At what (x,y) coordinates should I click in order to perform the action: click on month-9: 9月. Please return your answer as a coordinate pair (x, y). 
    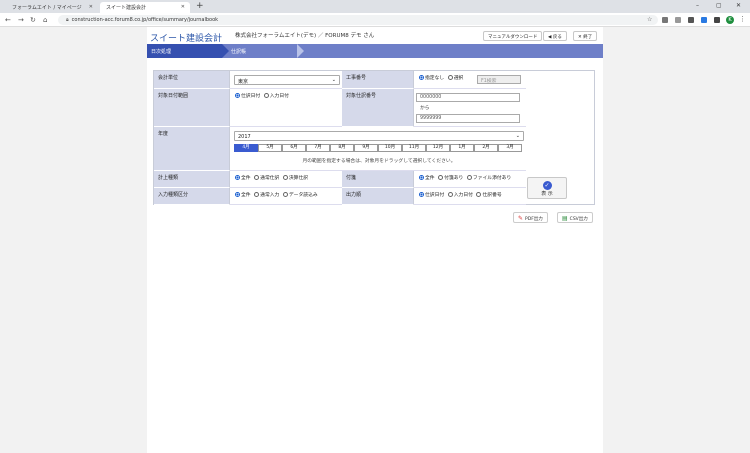
    Looking at the image, I should click on (366, 148).